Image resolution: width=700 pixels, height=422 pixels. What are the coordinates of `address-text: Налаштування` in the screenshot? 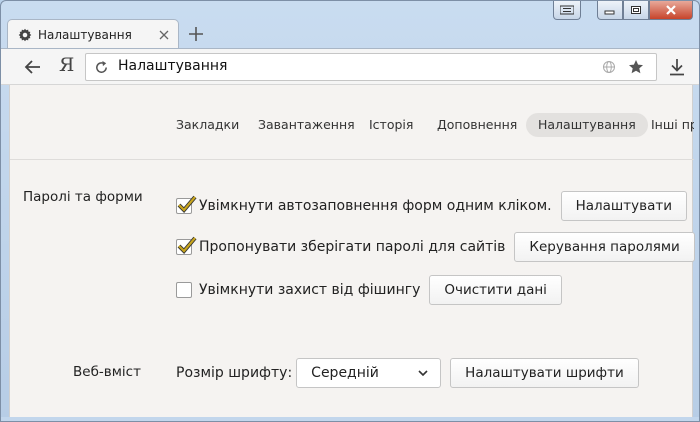 It's located at (172, 66).